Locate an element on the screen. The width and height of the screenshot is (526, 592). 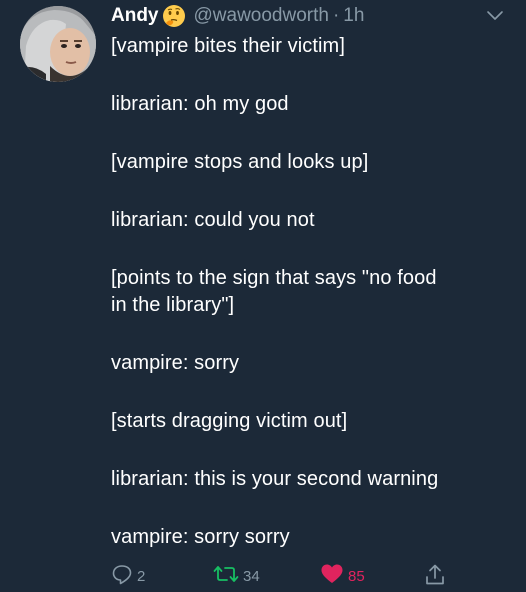
reply-icon is located at coordinates (122, 576).